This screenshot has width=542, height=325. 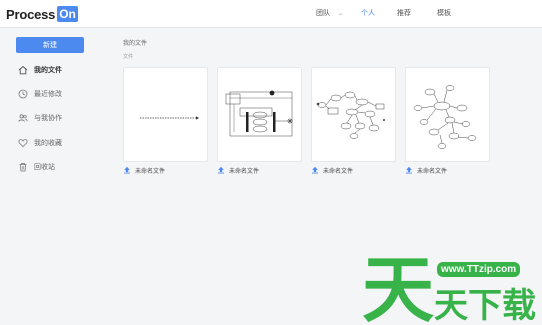 What do you see at coordinates (23, 143) in the screenshot?
I see `heart-icon` at bounding box center [23, 143].